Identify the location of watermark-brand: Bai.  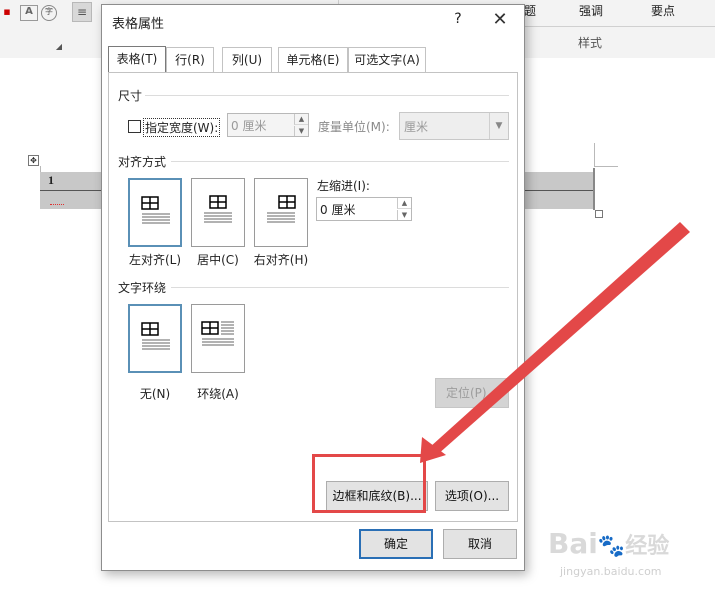
(573, 543).